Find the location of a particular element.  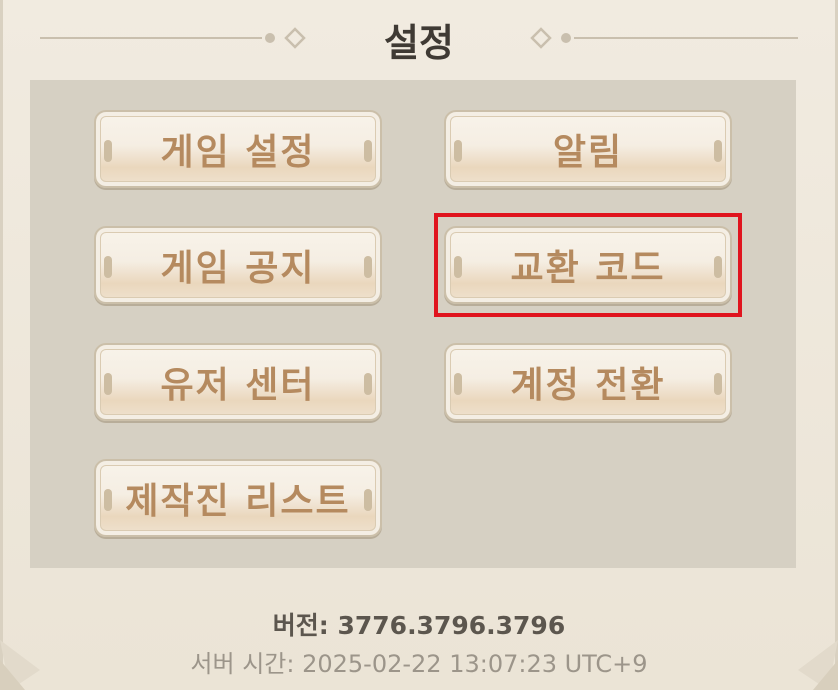

button-label: 알림 is located at coordinates (588, 152).